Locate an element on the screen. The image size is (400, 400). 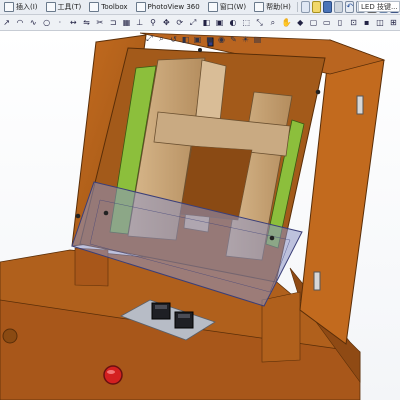
point-tool-icon: · is located at coordinates (59, 22).